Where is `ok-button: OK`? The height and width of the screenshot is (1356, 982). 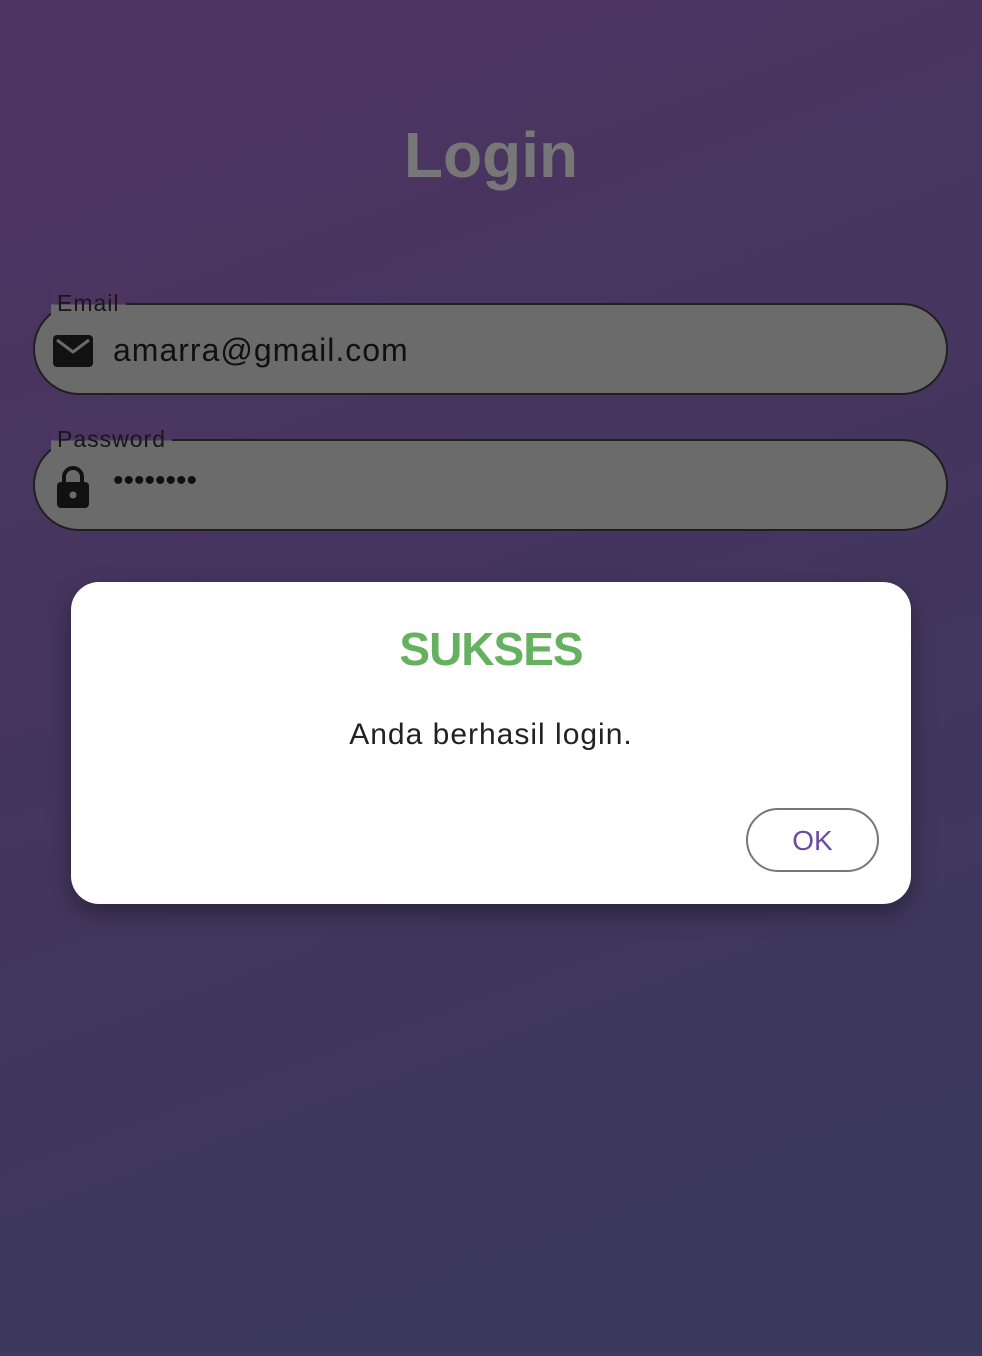
ok-button: OK is located at coordinates (812, 840).